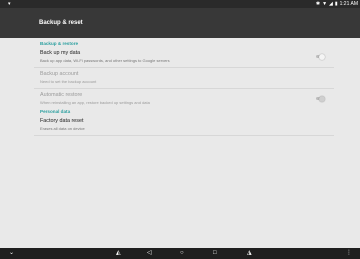  I want to click on page-title: Backup & reset, so click(61, 23).